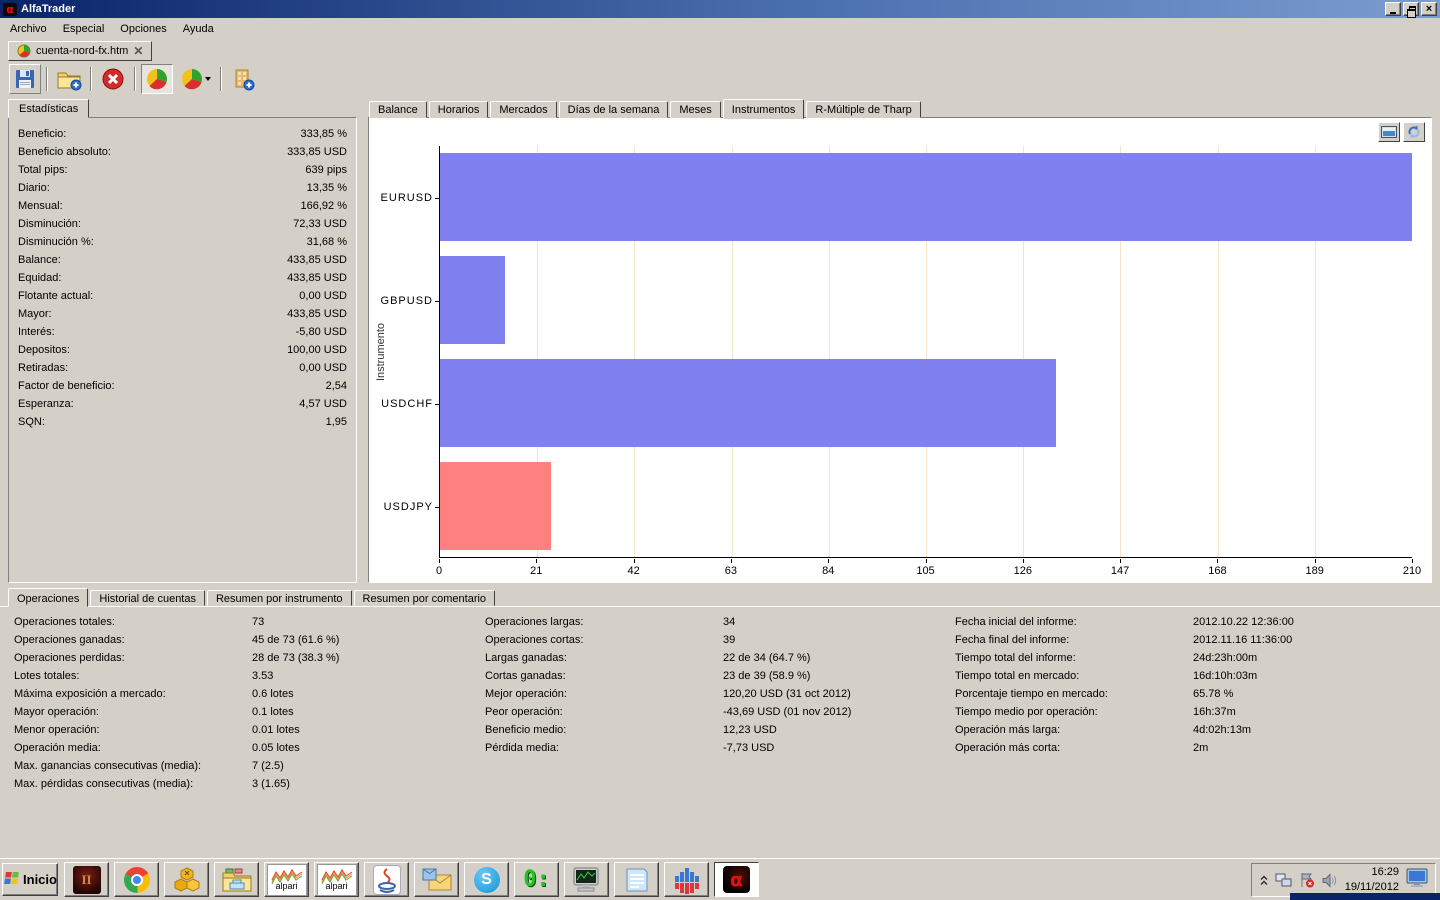 The image size is (1440, 900). What do you see at coordinates (195, 79) in the screenshot?
I see `pie-chart-menu-button` at bounding box center [195, 79].